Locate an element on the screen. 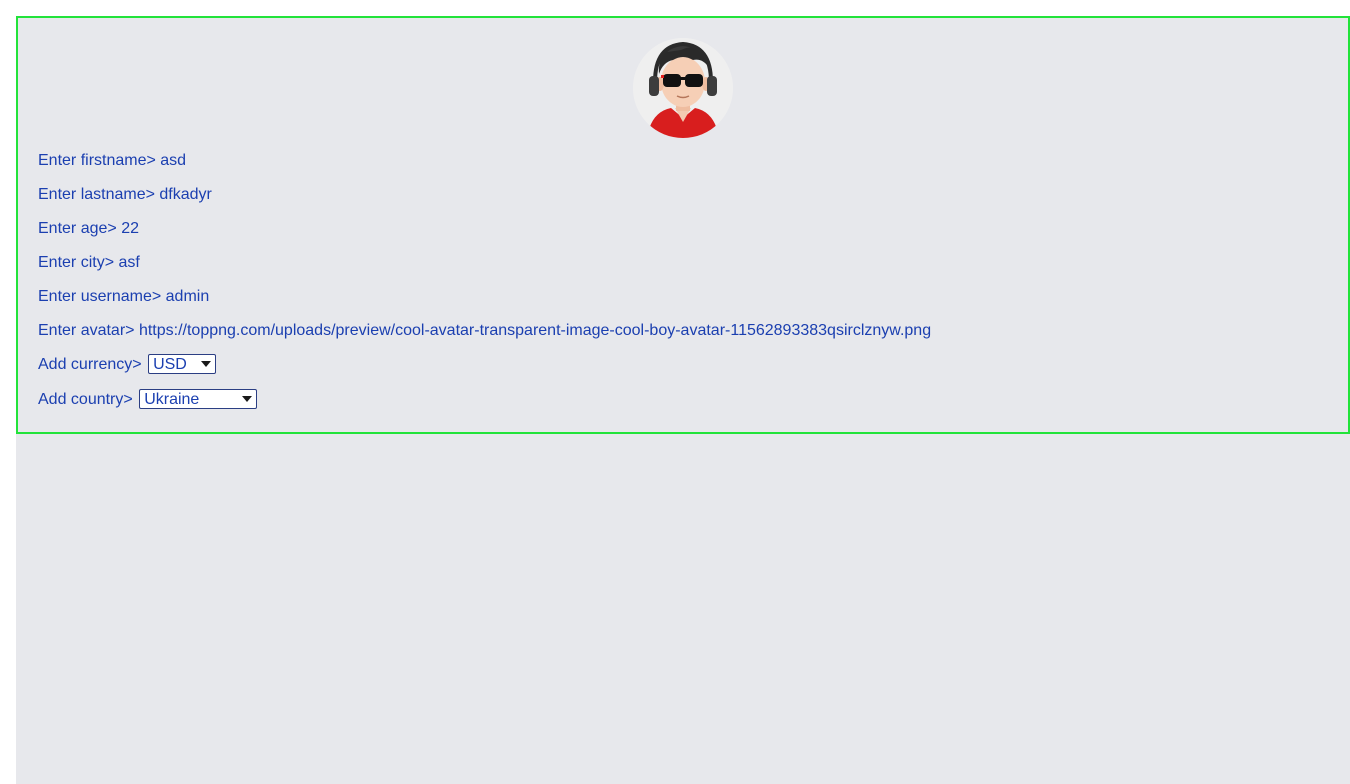  avatar is located at coordinates (683, 88).